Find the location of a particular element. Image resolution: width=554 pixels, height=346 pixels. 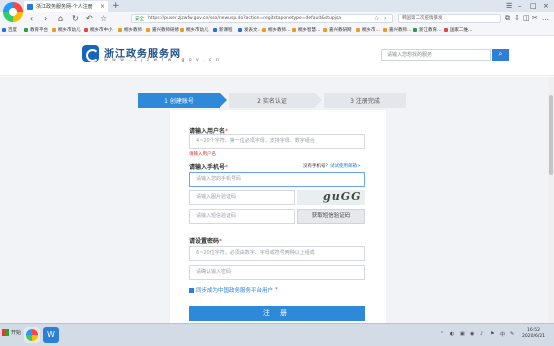

no-phone-hint: 没有手机号？试试使用邮箱> is located at coordinates (332, 166).